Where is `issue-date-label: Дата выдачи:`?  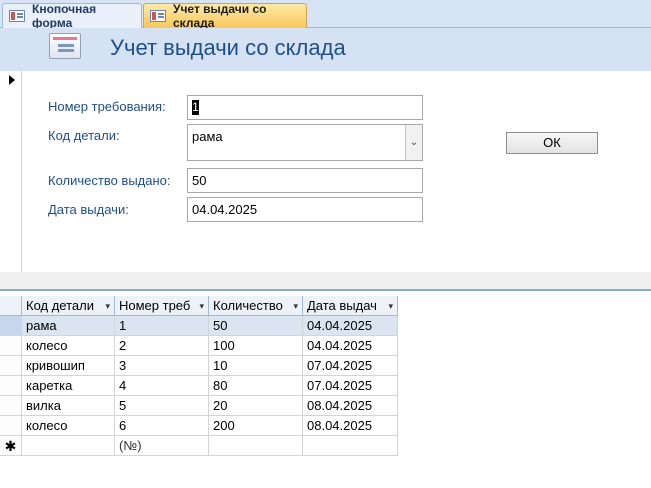
issue-date-label: Дата выдачи: is located at coordinates (88, 209).